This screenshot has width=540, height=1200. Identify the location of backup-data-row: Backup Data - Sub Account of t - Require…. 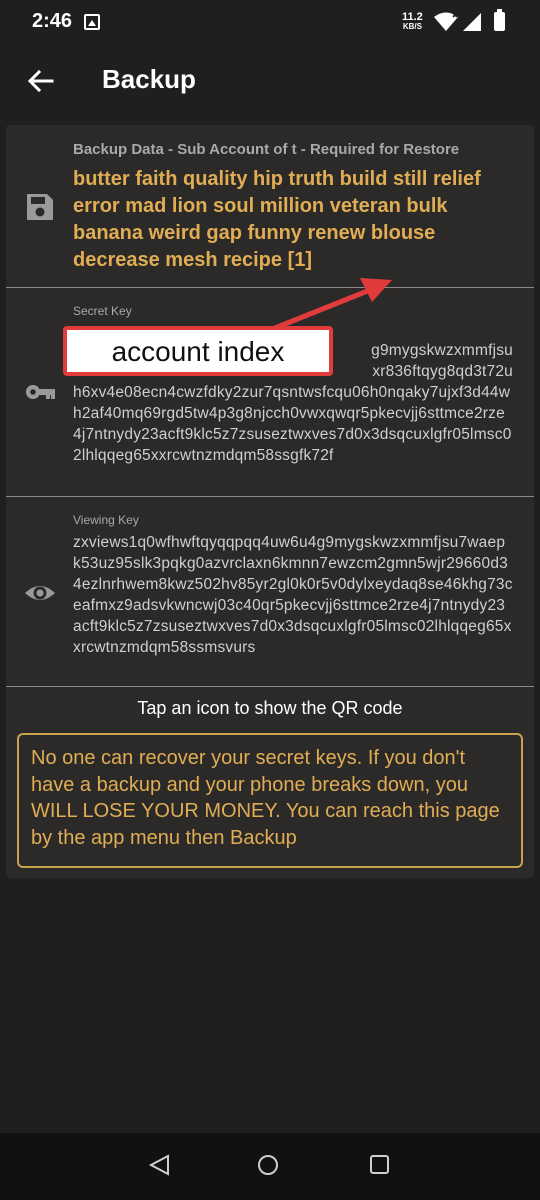
(270, 206).